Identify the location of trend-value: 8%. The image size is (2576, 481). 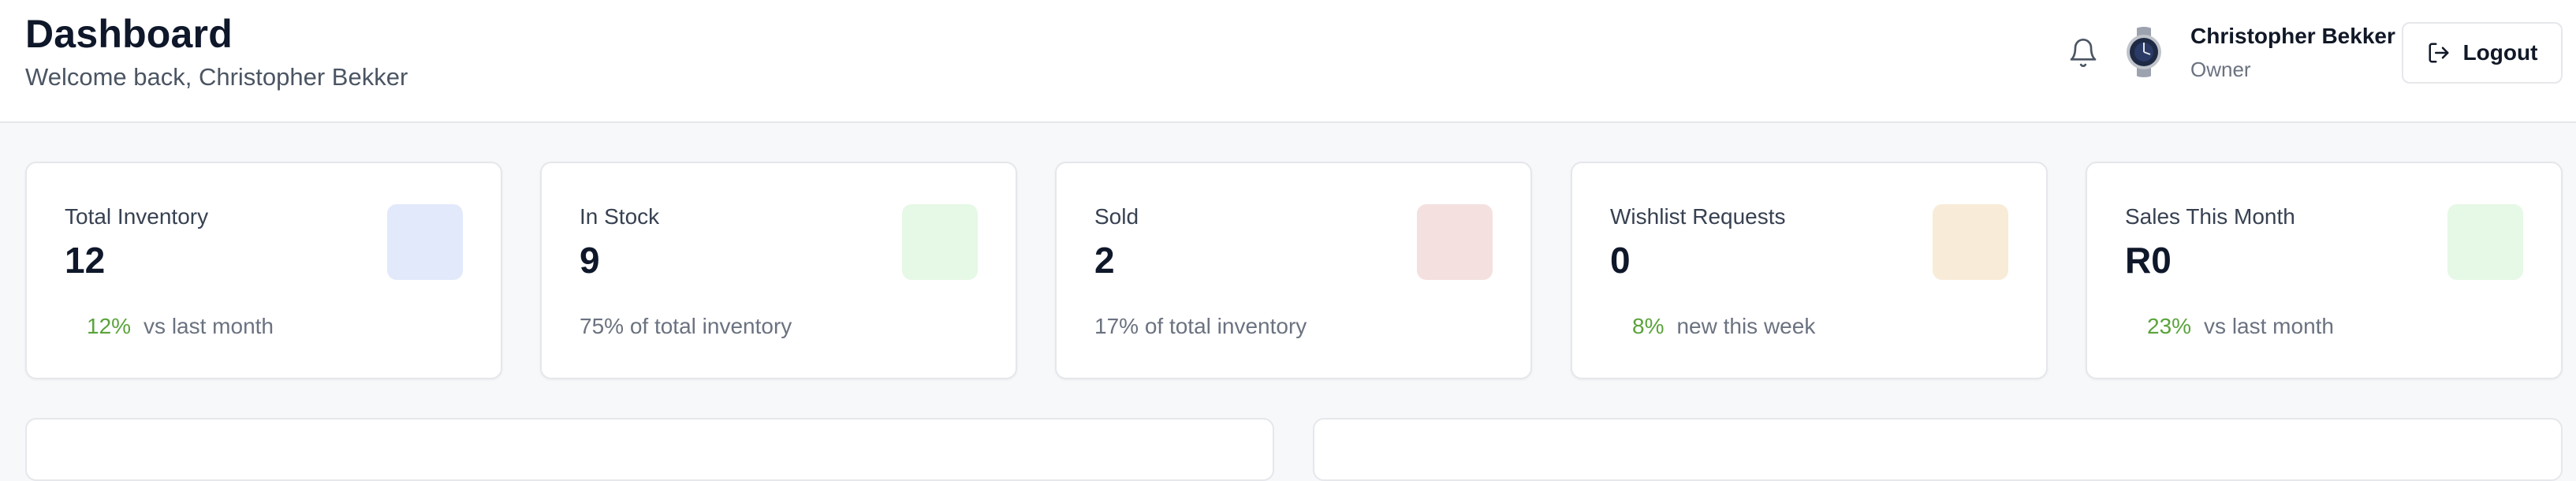
(1649, 326).